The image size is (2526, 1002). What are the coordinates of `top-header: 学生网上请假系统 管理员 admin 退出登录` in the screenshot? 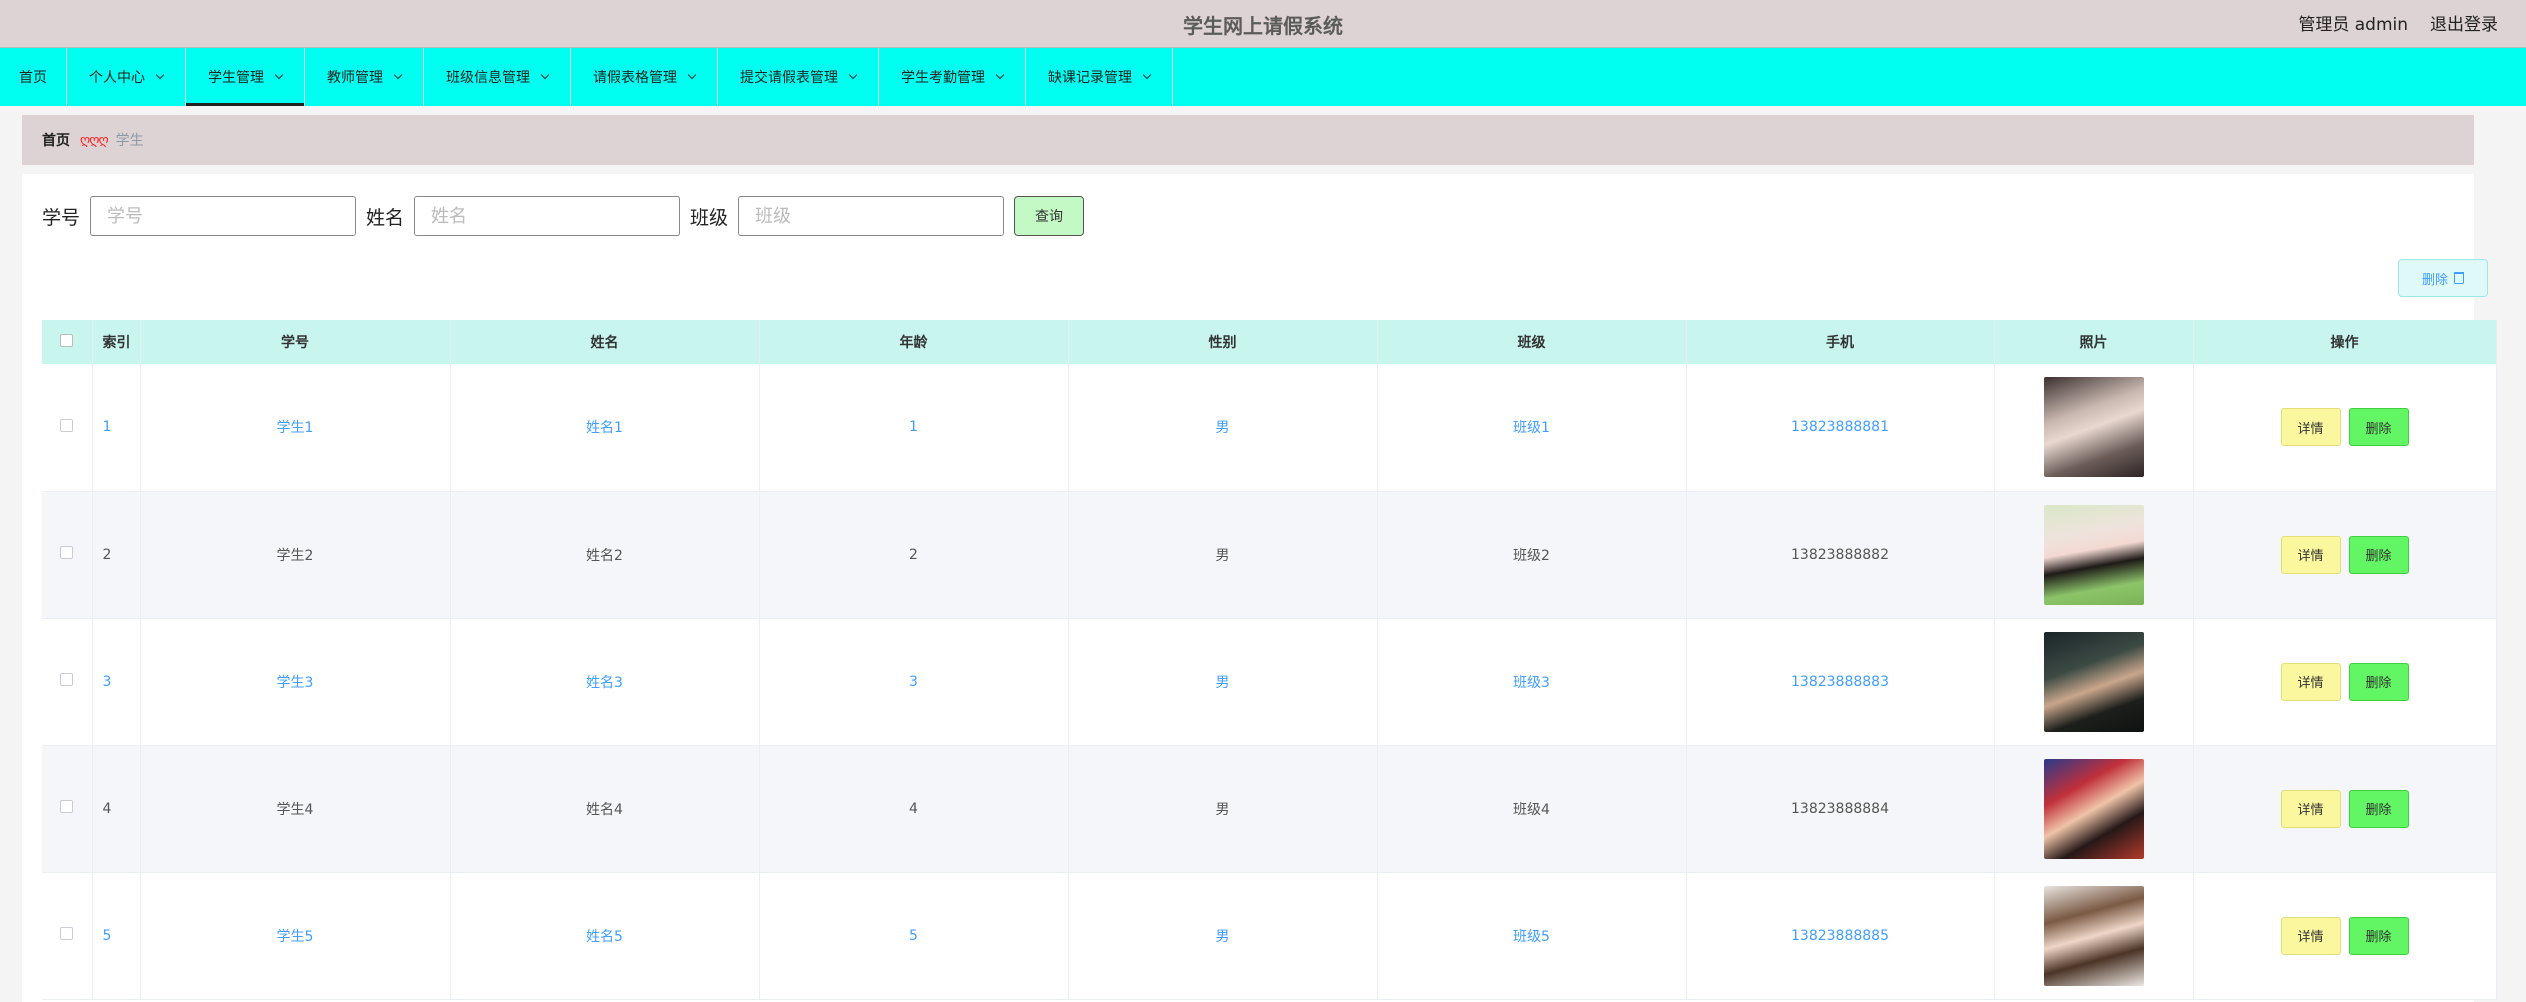 It's located at (1263, 23).